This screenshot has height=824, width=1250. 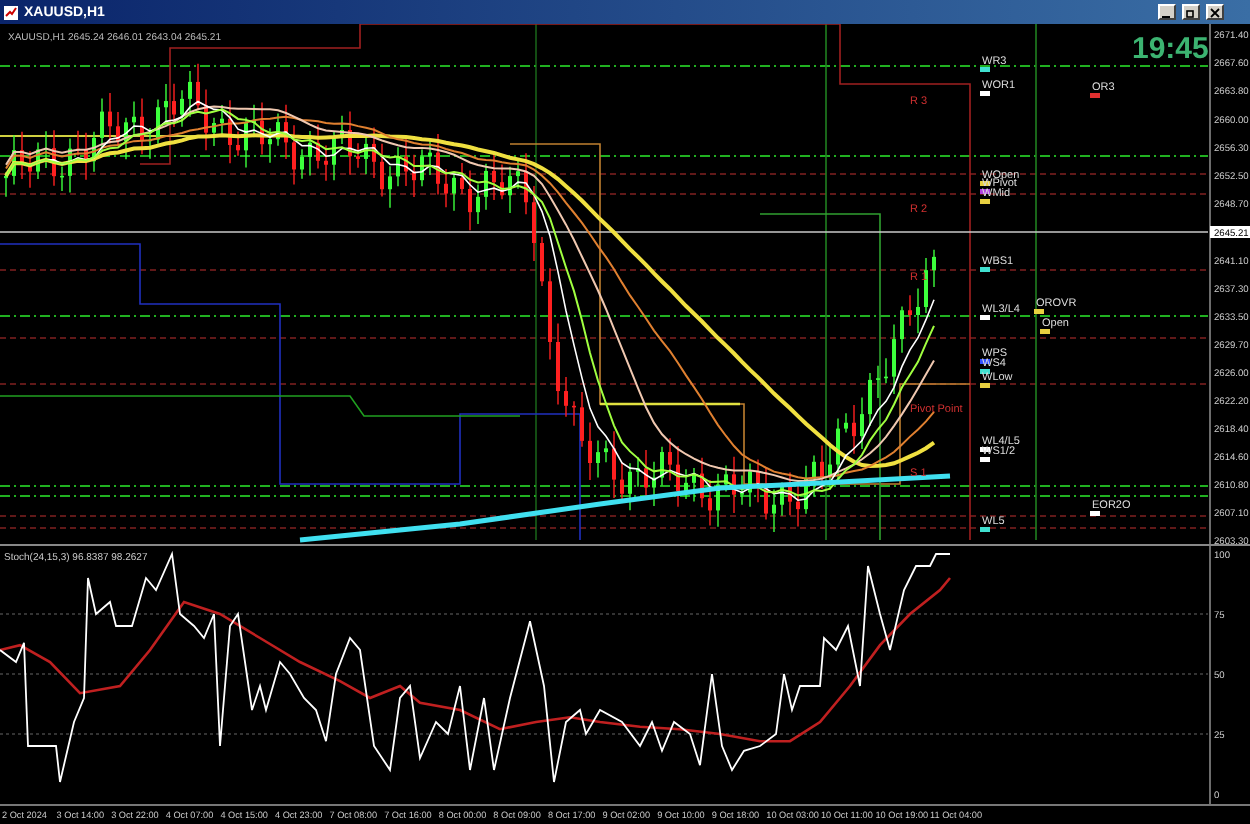 I want to click on restore-icon, so click(x=1191, y=12).